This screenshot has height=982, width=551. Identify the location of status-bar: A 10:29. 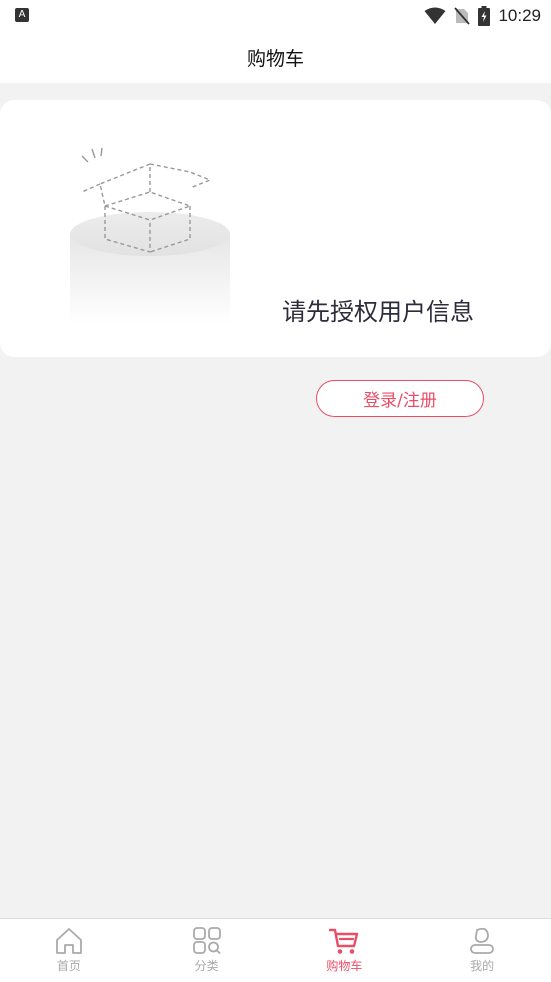
(275, 16).